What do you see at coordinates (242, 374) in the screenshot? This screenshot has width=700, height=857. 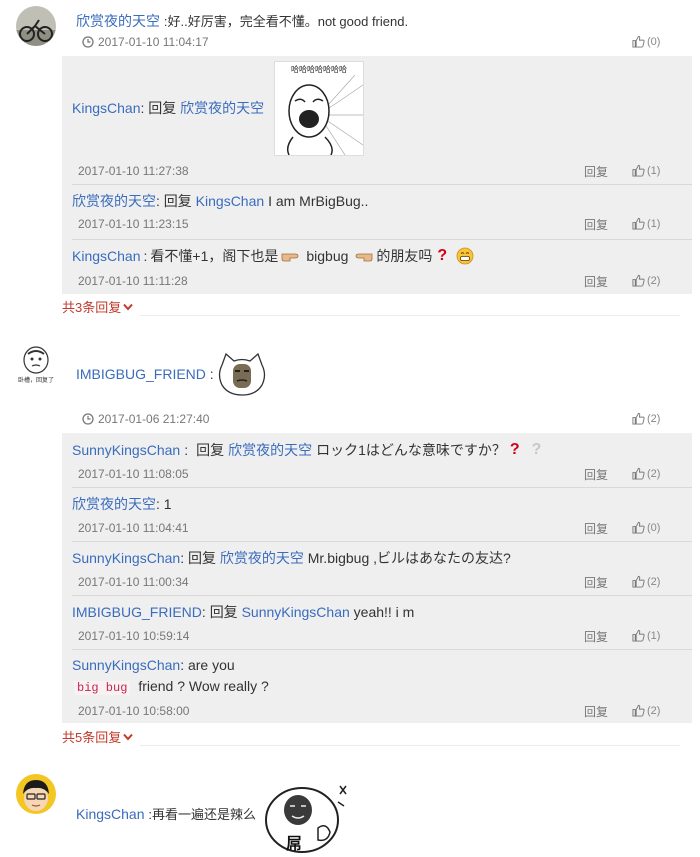 I see `meme-sticker` at bounding box center [242, 374].